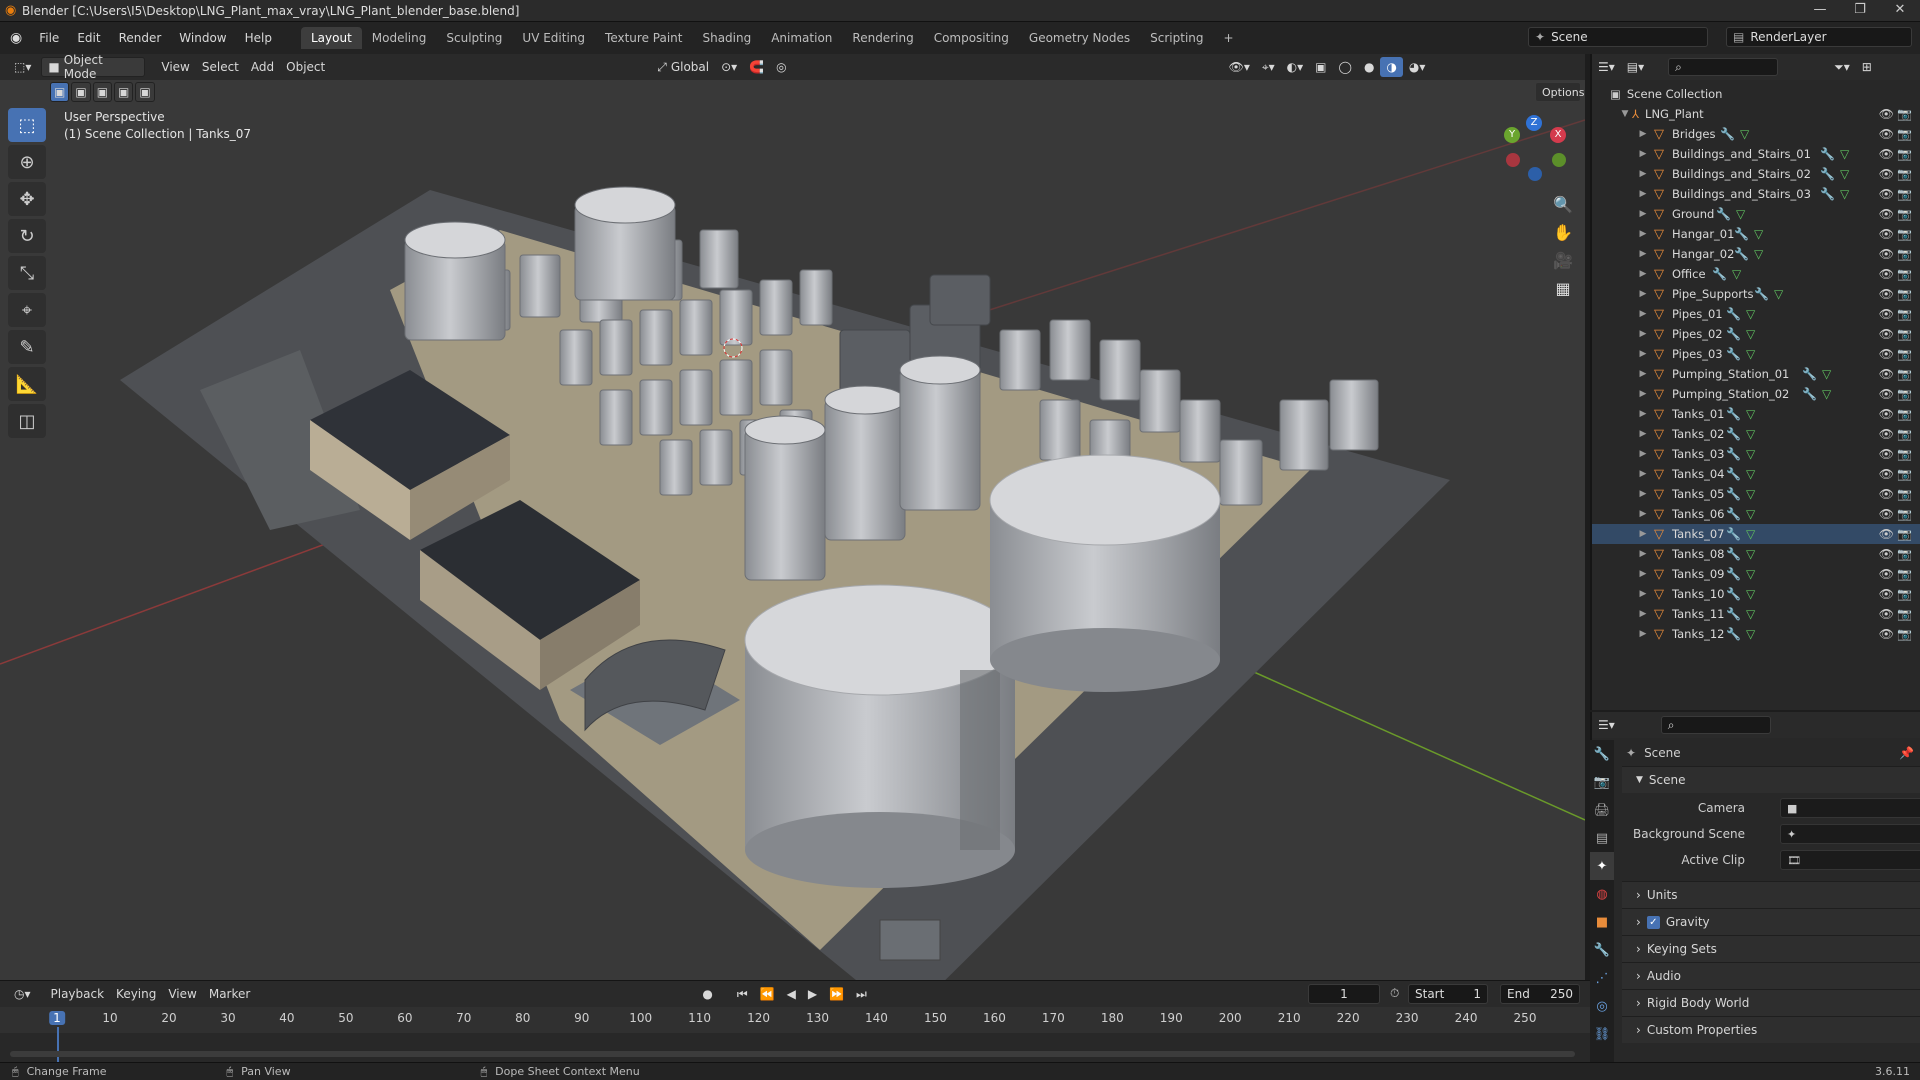 The height and width of the screenshot is (1080, 1920). Describe the element at coordinates (58, 1045) in the screenshot. I see `playhead-line` at that location.